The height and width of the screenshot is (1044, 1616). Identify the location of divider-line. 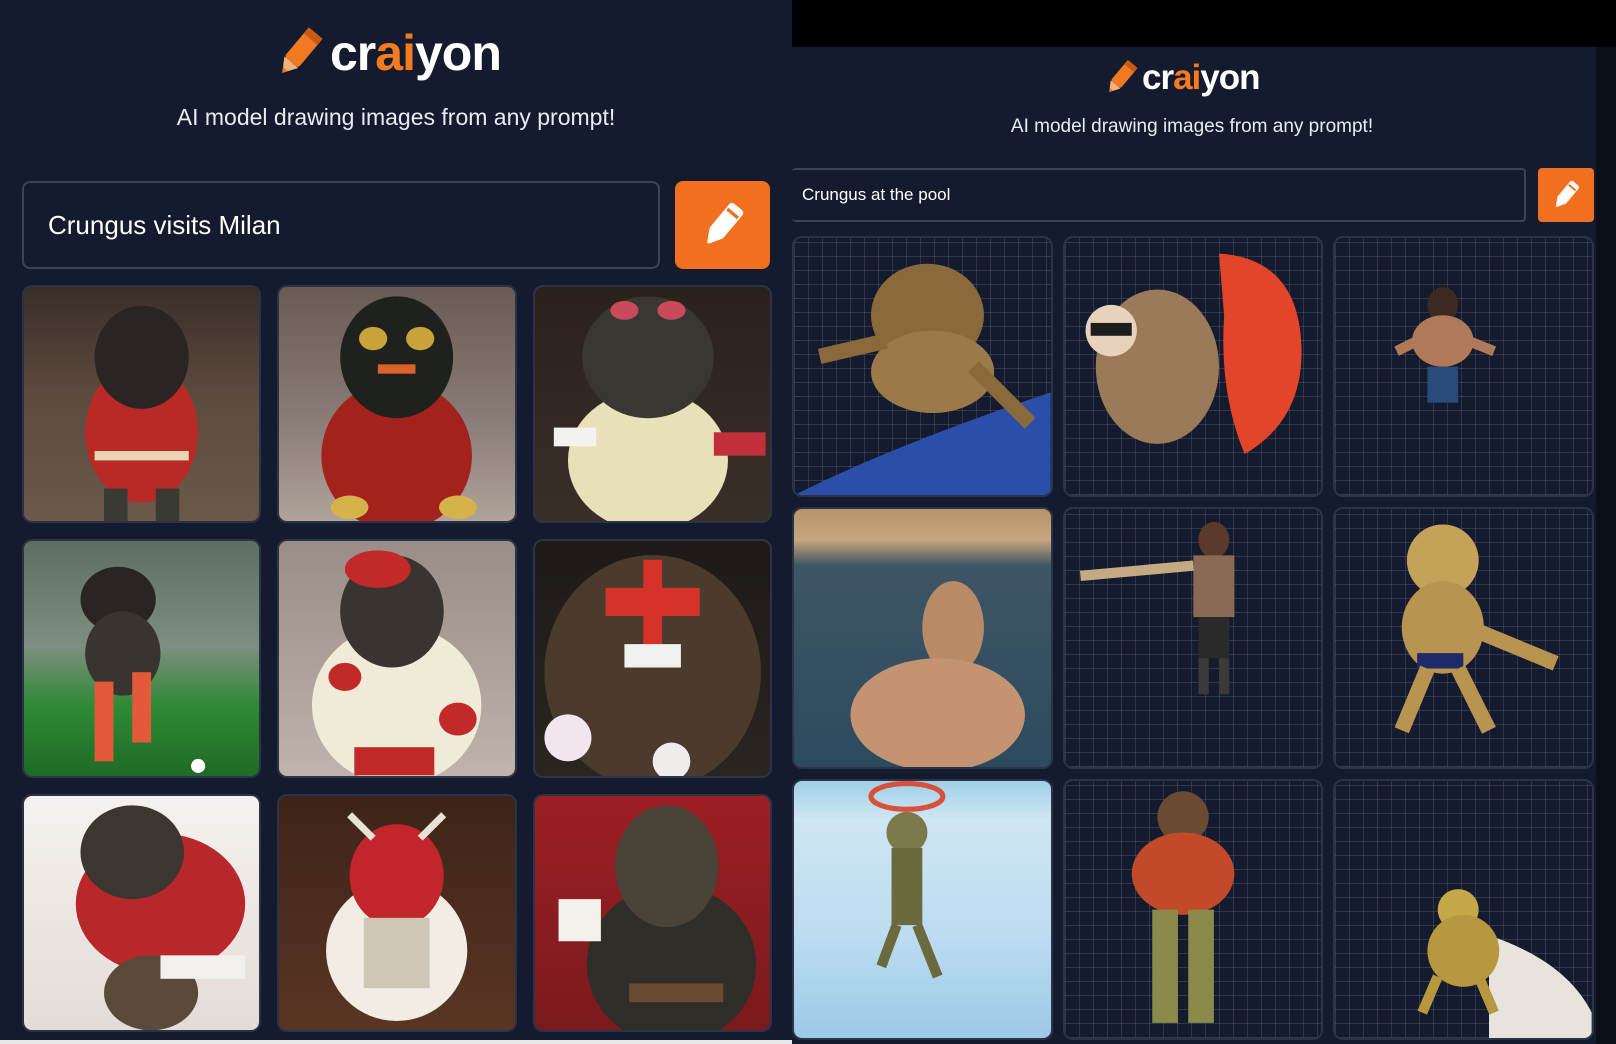
(396, 1042).